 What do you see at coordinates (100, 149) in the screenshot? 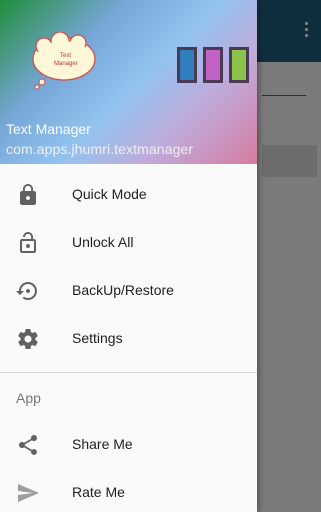
I see `package-name: com.apps.jhumri.textmanager` at bounding box center [100, 149].